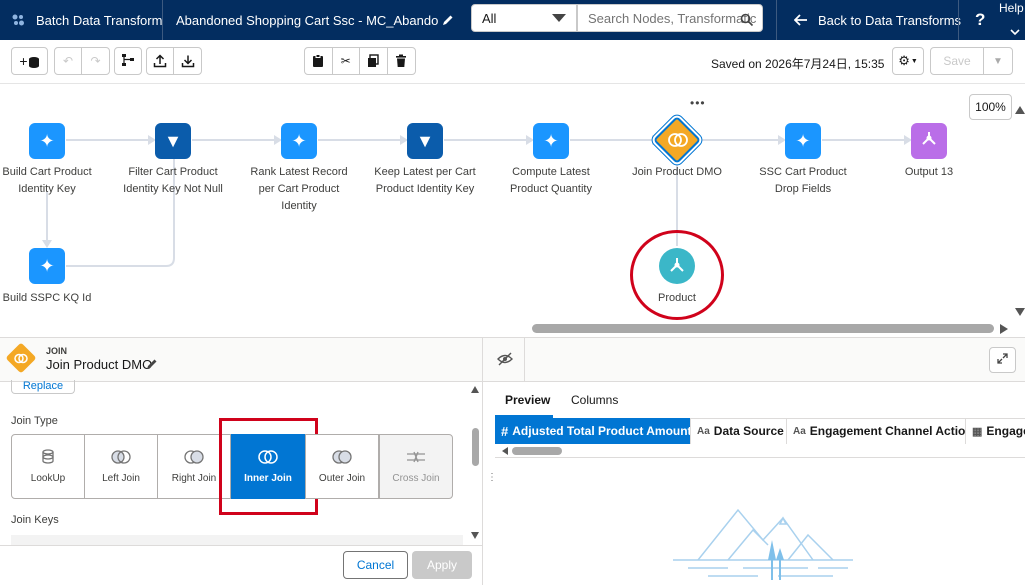 The height and width of the screenshot is (588, 1025). Describe the element at coordinates (128, 61) in the screenshot. I see `auto-layout-button` at that location.